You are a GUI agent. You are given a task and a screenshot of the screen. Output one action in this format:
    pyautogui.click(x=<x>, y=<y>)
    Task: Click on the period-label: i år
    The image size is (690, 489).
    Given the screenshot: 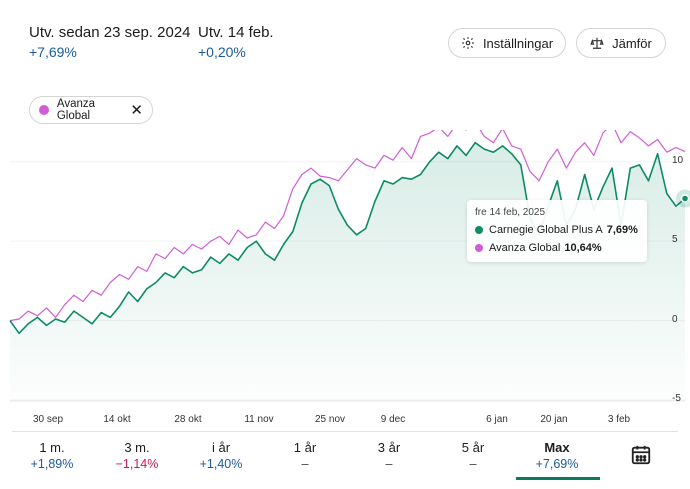 What is the action you would take?
    pyautogui.click(x=221, y=447)
    